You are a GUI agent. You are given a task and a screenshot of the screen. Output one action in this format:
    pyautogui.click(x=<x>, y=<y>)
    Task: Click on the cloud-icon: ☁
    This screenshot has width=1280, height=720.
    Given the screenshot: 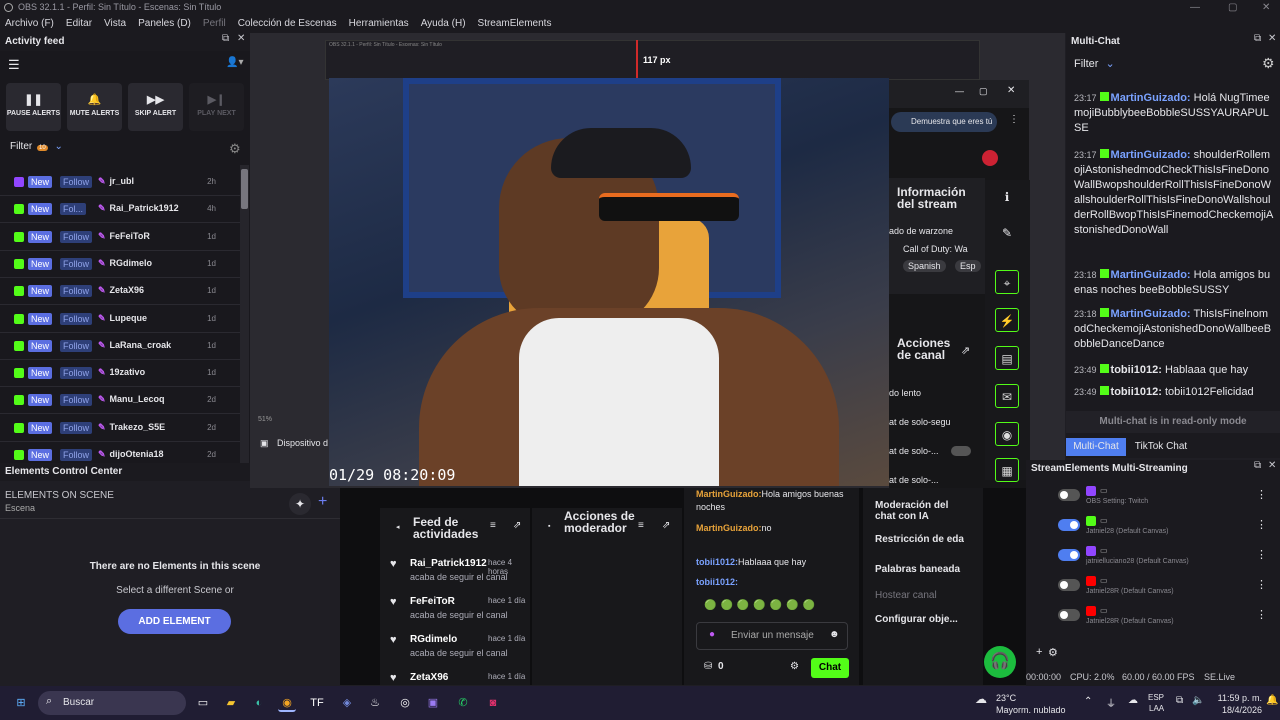 What is the action you would take?
    pyautogui.click(x=1133, y=700)
    